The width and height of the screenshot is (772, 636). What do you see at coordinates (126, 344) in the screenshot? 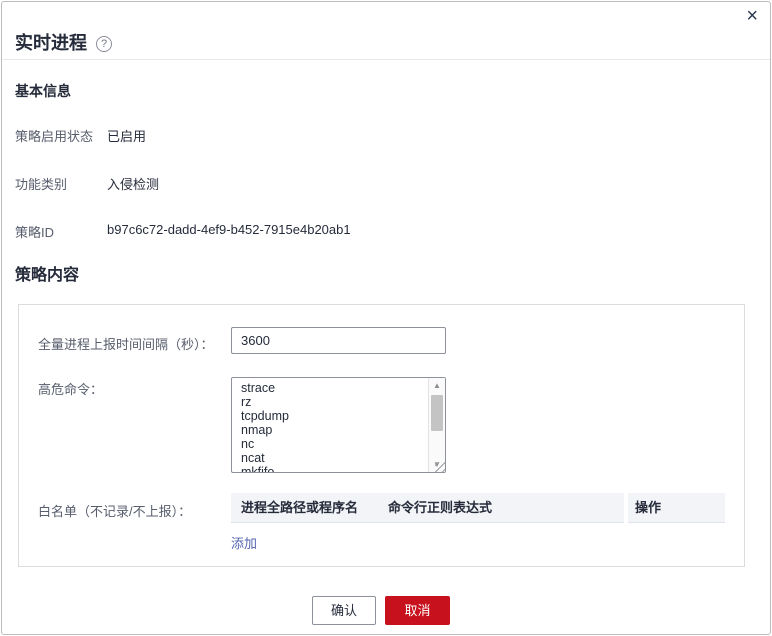
I see `report-interval-label: 全量进程上报时间间隔（秒）：` at bounding box center [126, 344].